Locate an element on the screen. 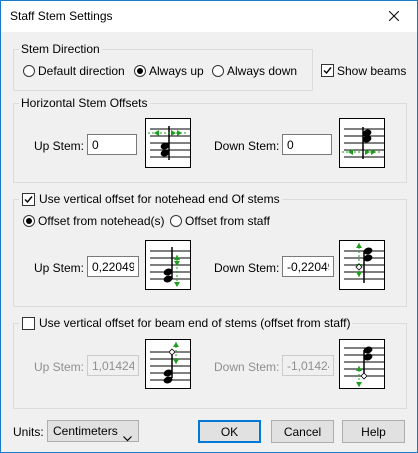 Image resolution: width=418 pixels, height=453 pixels. radio-offset-from-staff is located at coordinates (176, 221).